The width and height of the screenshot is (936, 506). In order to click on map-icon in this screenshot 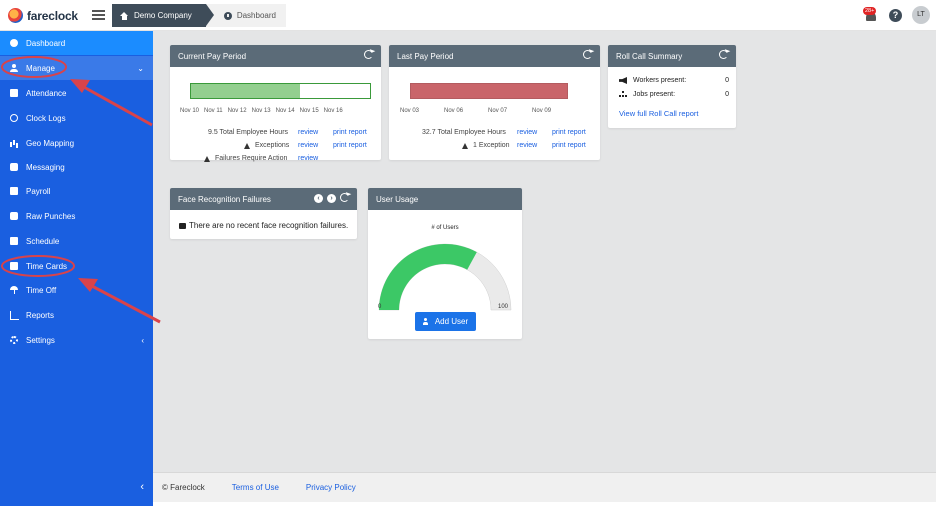, I will do `click(14, 143)`.